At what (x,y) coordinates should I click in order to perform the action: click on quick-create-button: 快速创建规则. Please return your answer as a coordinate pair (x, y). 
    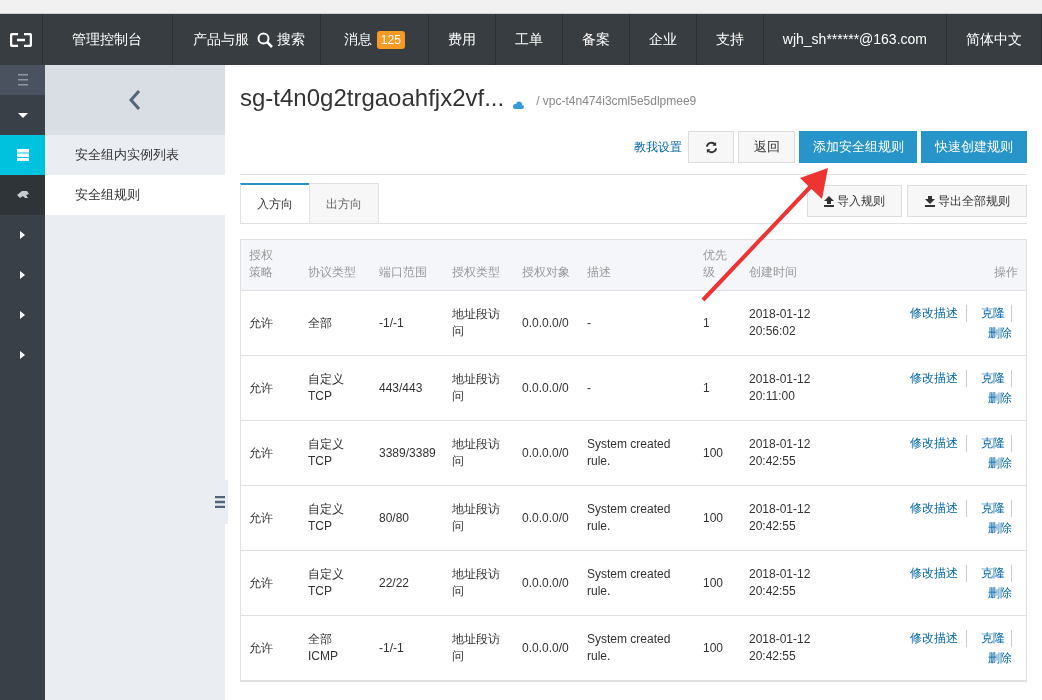
    Looking at the image, I should click on (974, 147).